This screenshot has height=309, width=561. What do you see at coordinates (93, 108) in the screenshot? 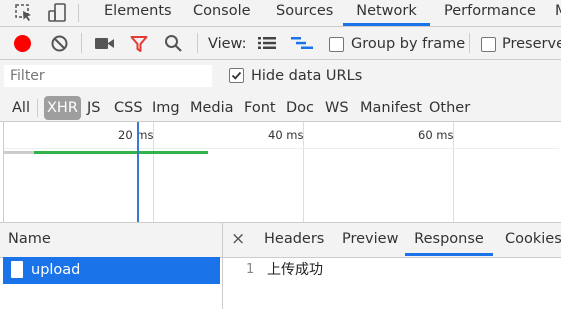
I see `type-js: JS` at bounding box center [93, 108].